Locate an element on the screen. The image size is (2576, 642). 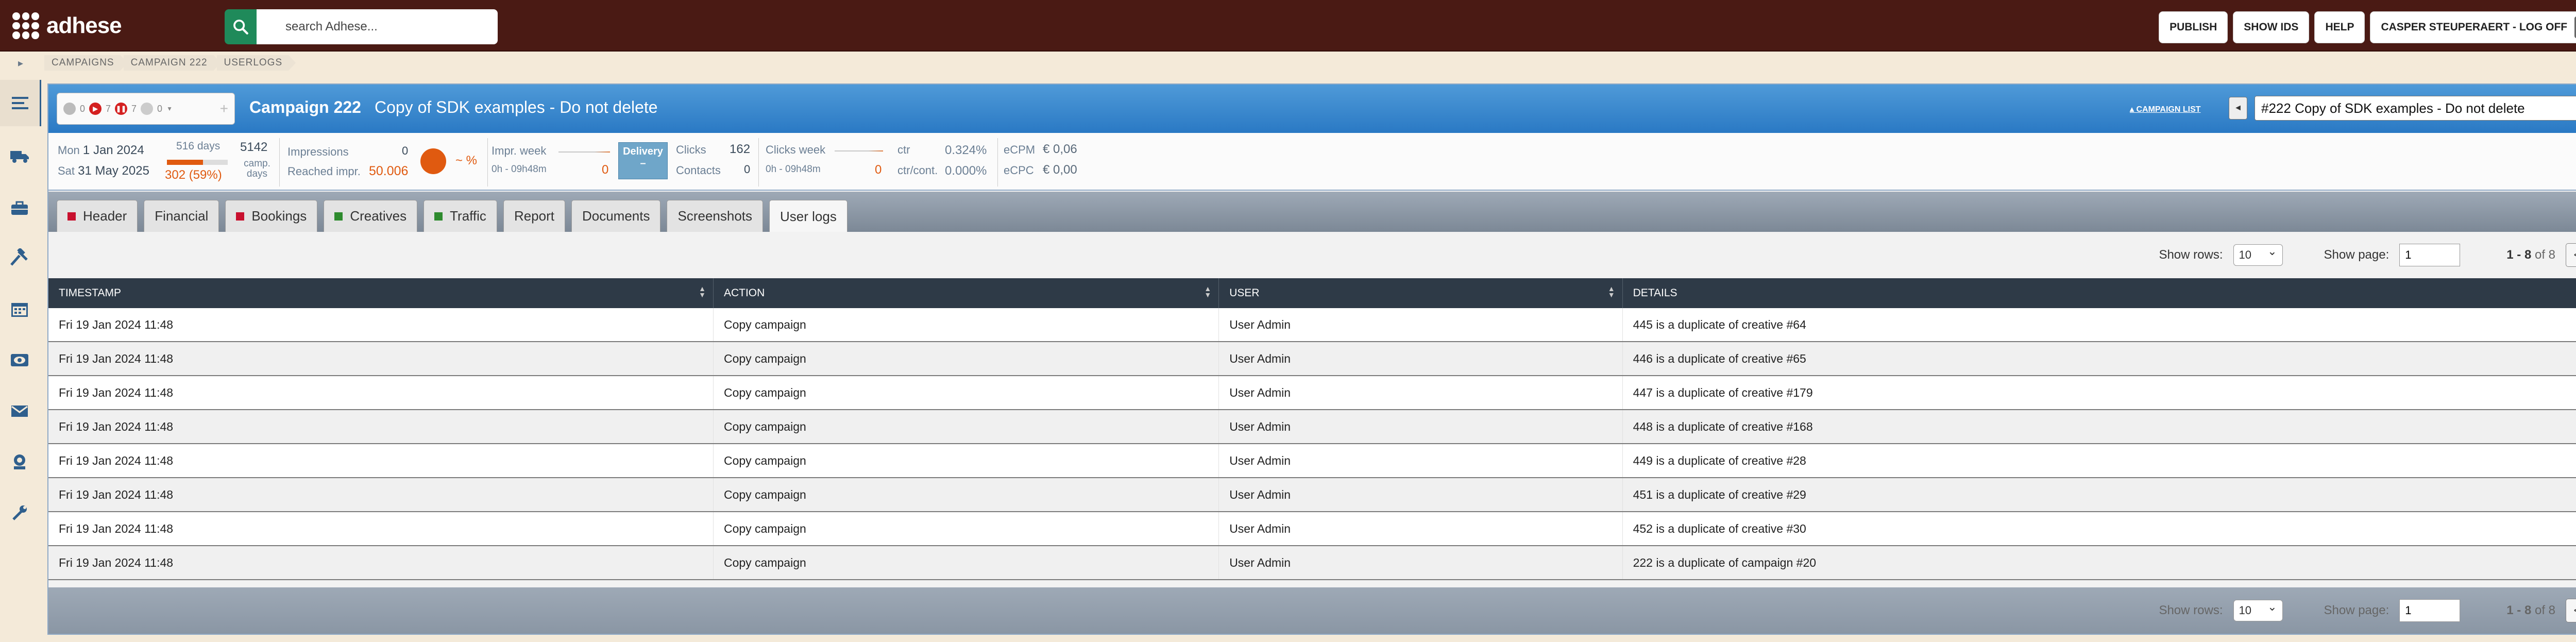
user-name-label: CASPER STEUPERAERT - LOG OFF is located at coordinates (2474, 27).